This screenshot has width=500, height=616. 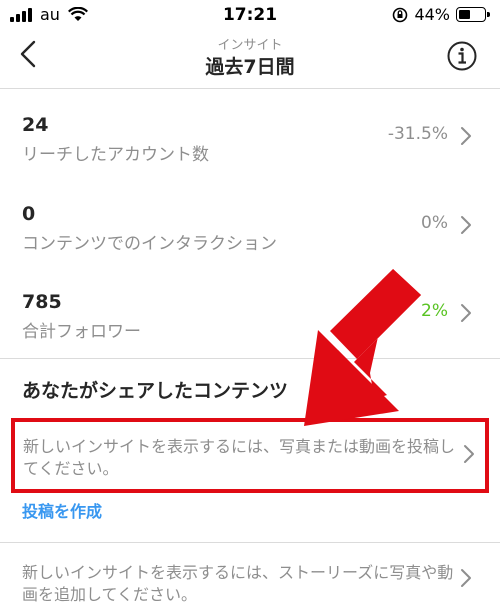 I want to click on metric-value: 24, so click(x=35, y=125).